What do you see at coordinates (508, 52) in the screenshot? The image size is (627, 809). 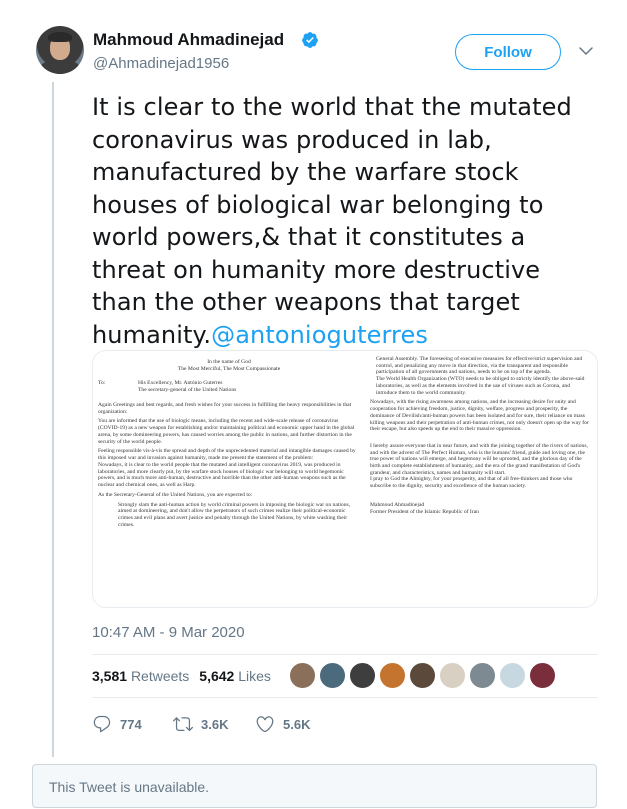 I see `follow-button: Follow` at bounding box center [508, 52].